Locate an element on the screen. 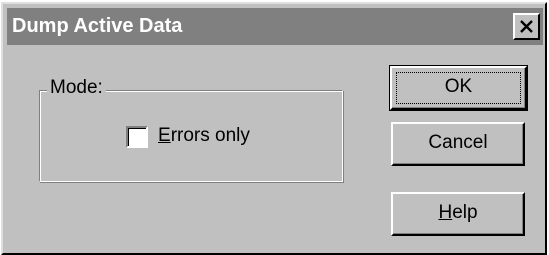 This screenshot has width=549, height=255. help-mnemonic: H is located at coordinates (445, 212).